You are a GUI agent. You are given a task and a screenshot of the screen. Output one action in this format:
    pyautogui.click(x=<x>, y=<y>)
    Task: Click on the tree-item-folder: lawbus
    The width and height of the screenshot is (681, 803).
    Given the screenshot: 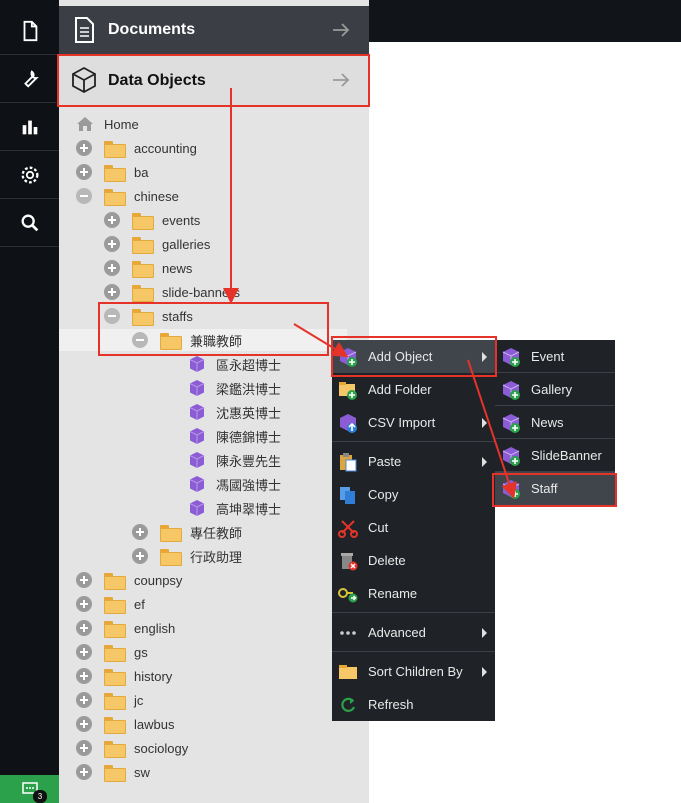 What is the action you would take?
    pyautogui.click(x=125, y=724)
    